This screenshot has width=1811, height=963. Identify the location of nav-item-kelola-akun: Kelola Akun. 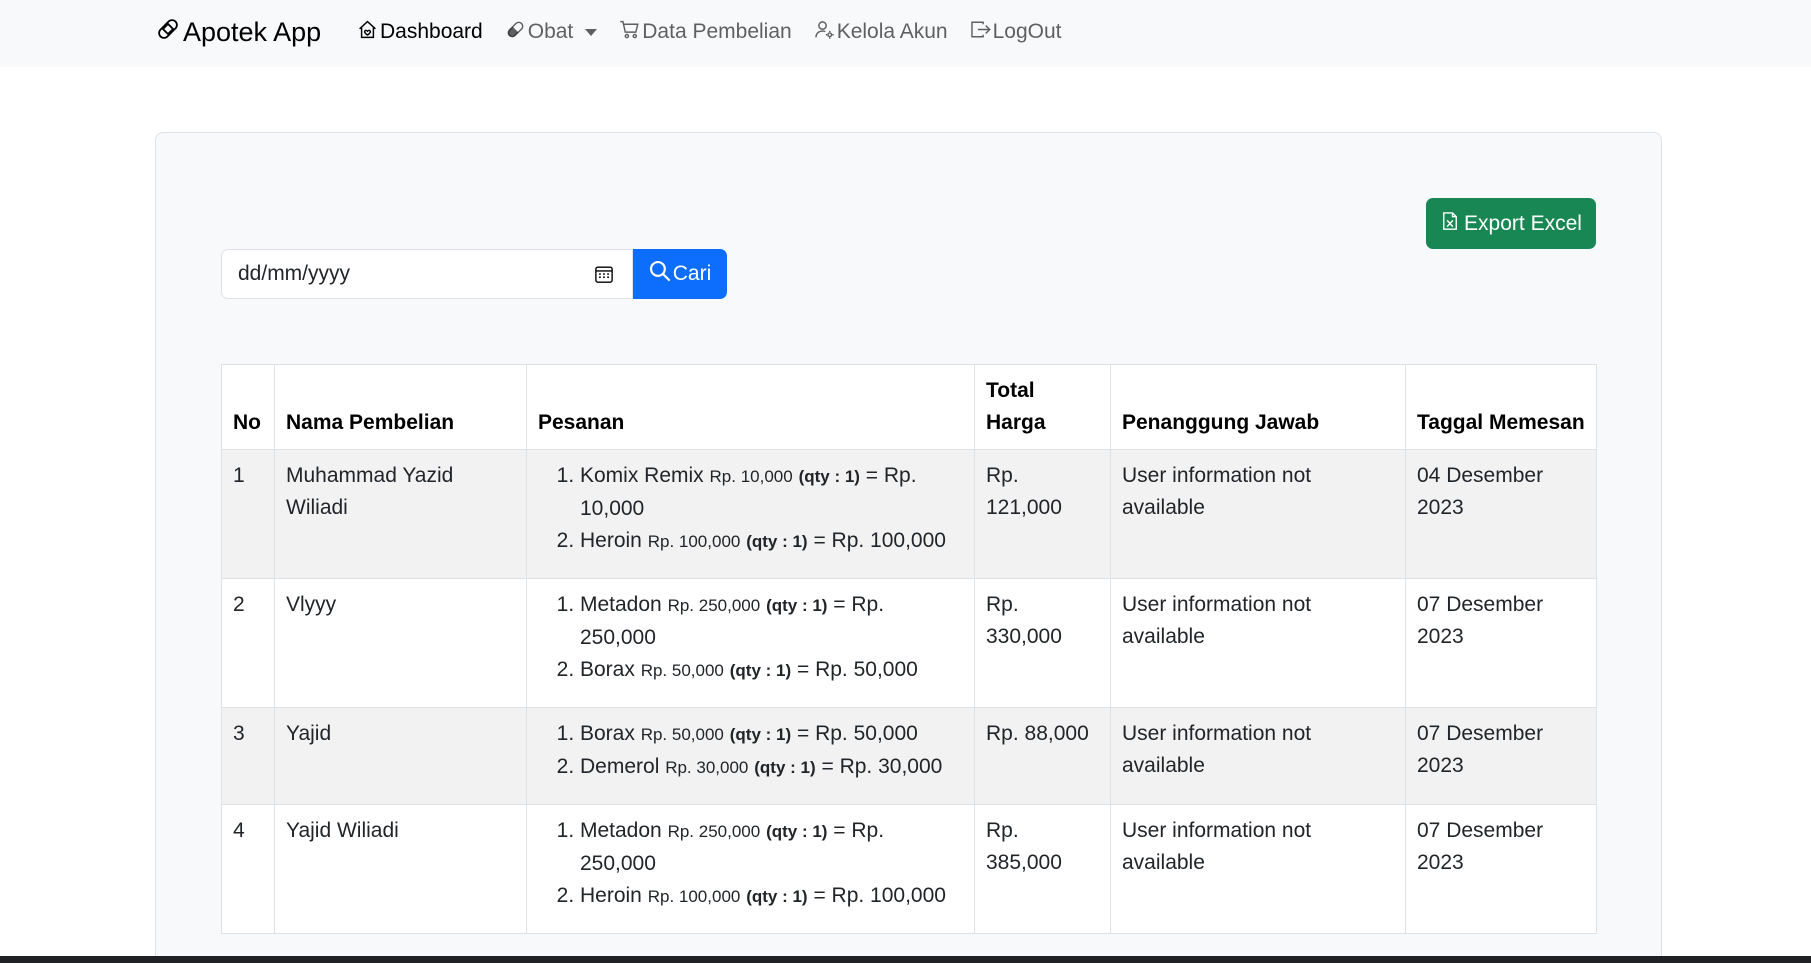
(881, 32).